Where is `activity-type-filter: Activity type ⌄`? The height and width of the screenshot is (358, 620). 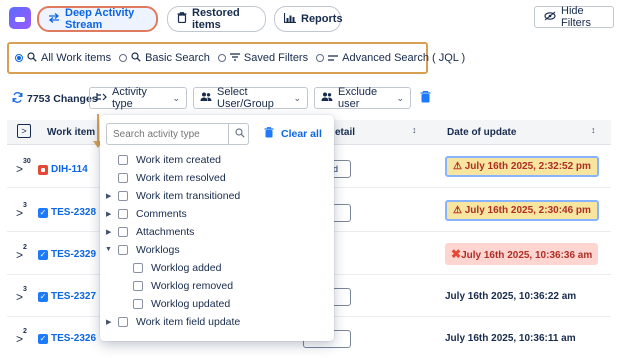 activity-type-filter: Activity type ⌄ is located at coordinates (138, 98).